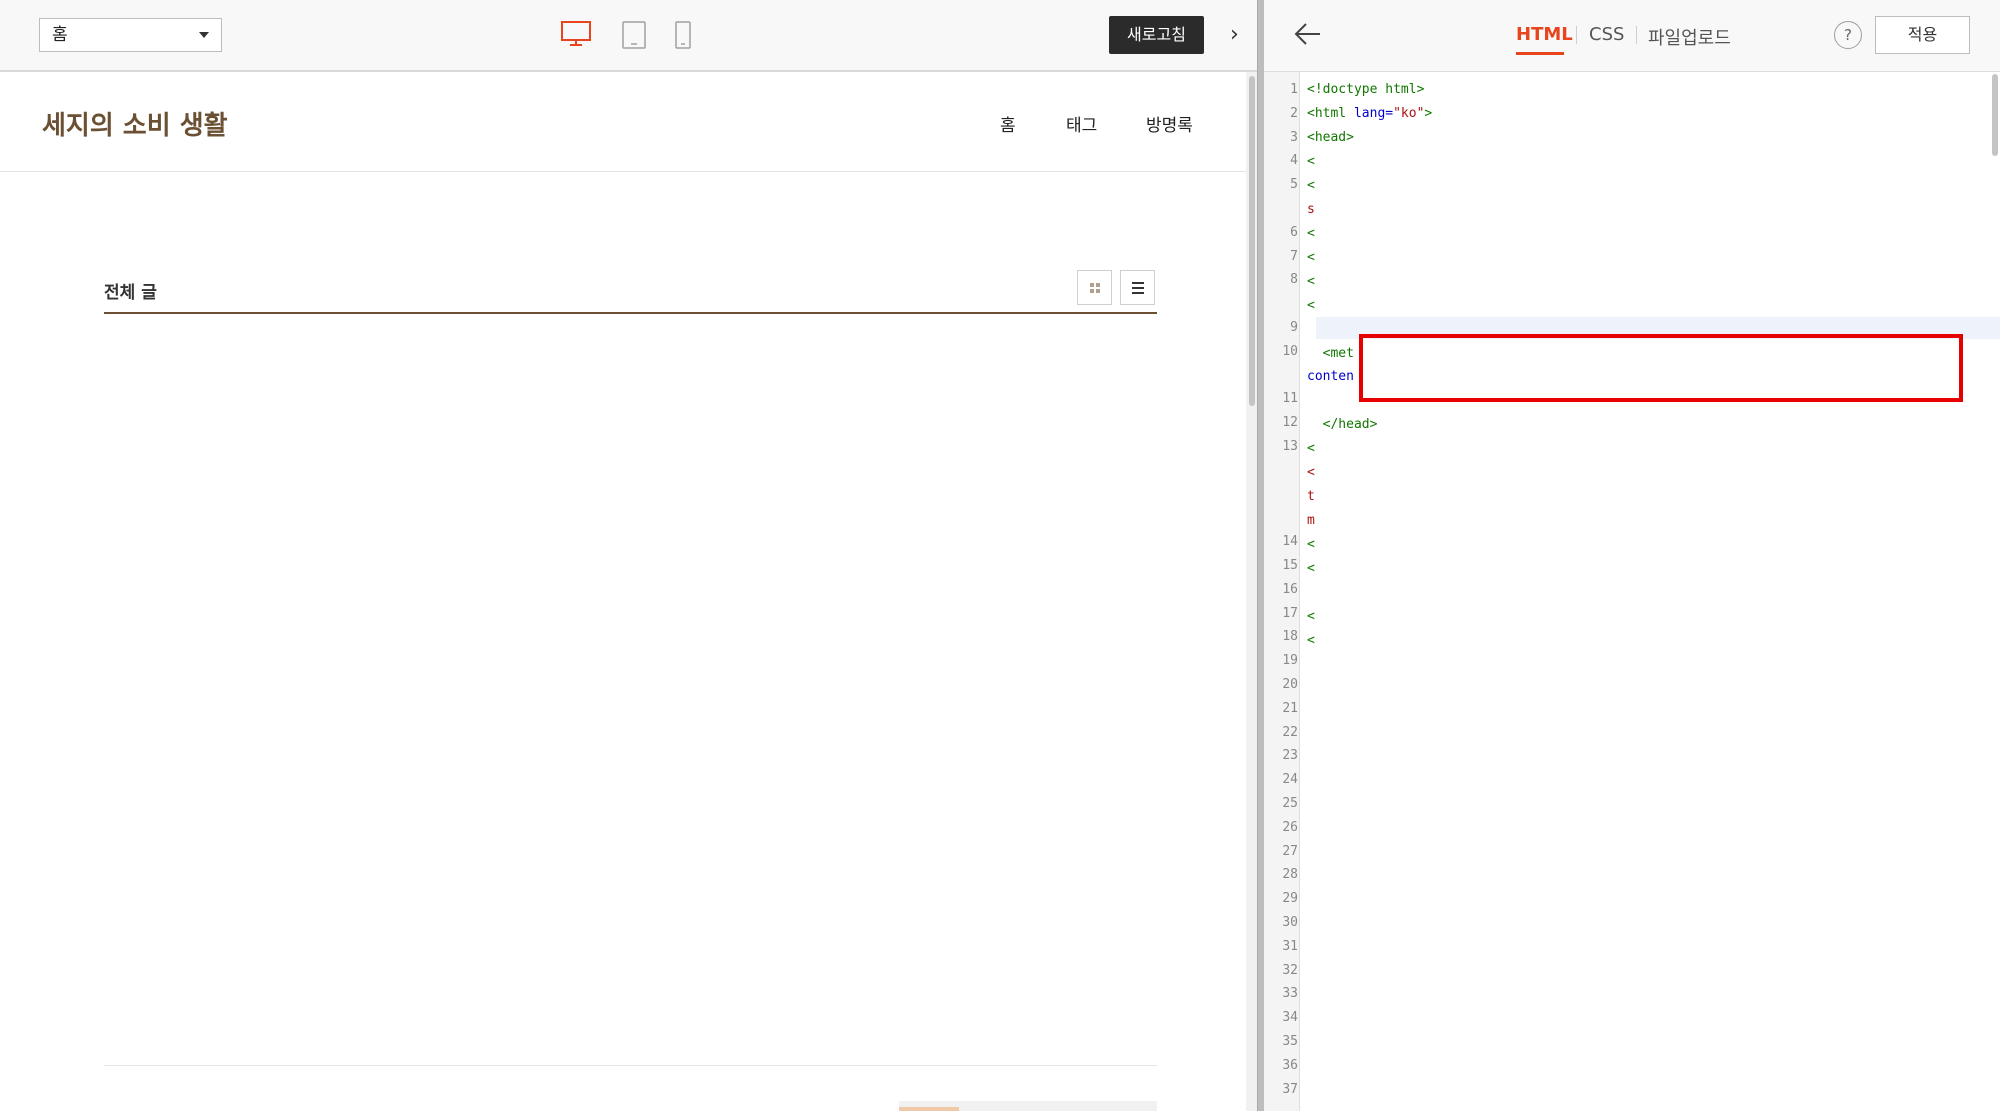  Describe the element at coordinates (1290, 1065) in the screenshot. I see `line-number: 36` at that location.